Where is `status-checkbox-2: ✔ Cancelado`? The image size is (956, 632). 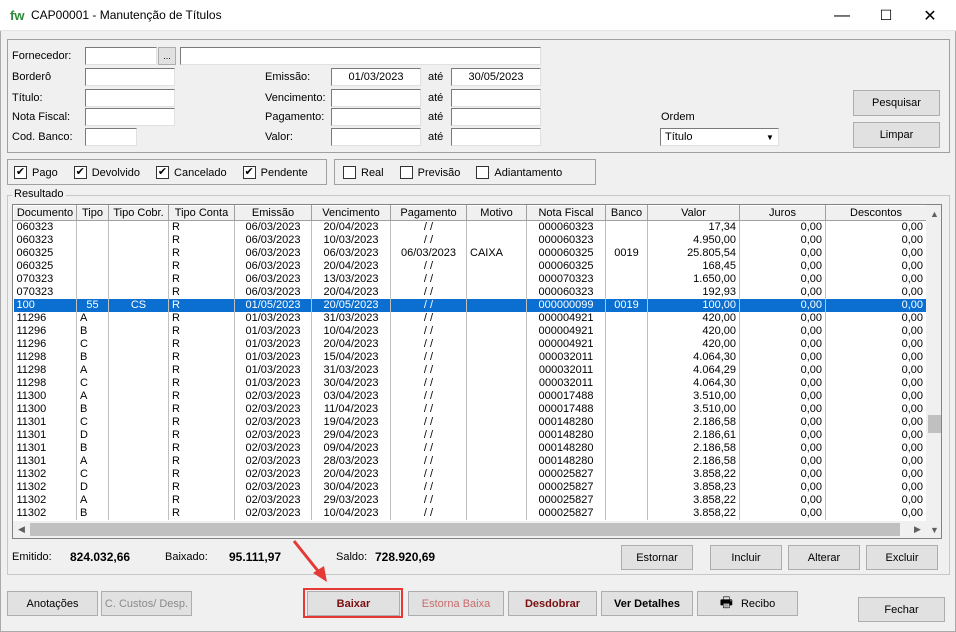 status-checkbox-2: ✔ Cancelado is located at coordinates (191, 172).